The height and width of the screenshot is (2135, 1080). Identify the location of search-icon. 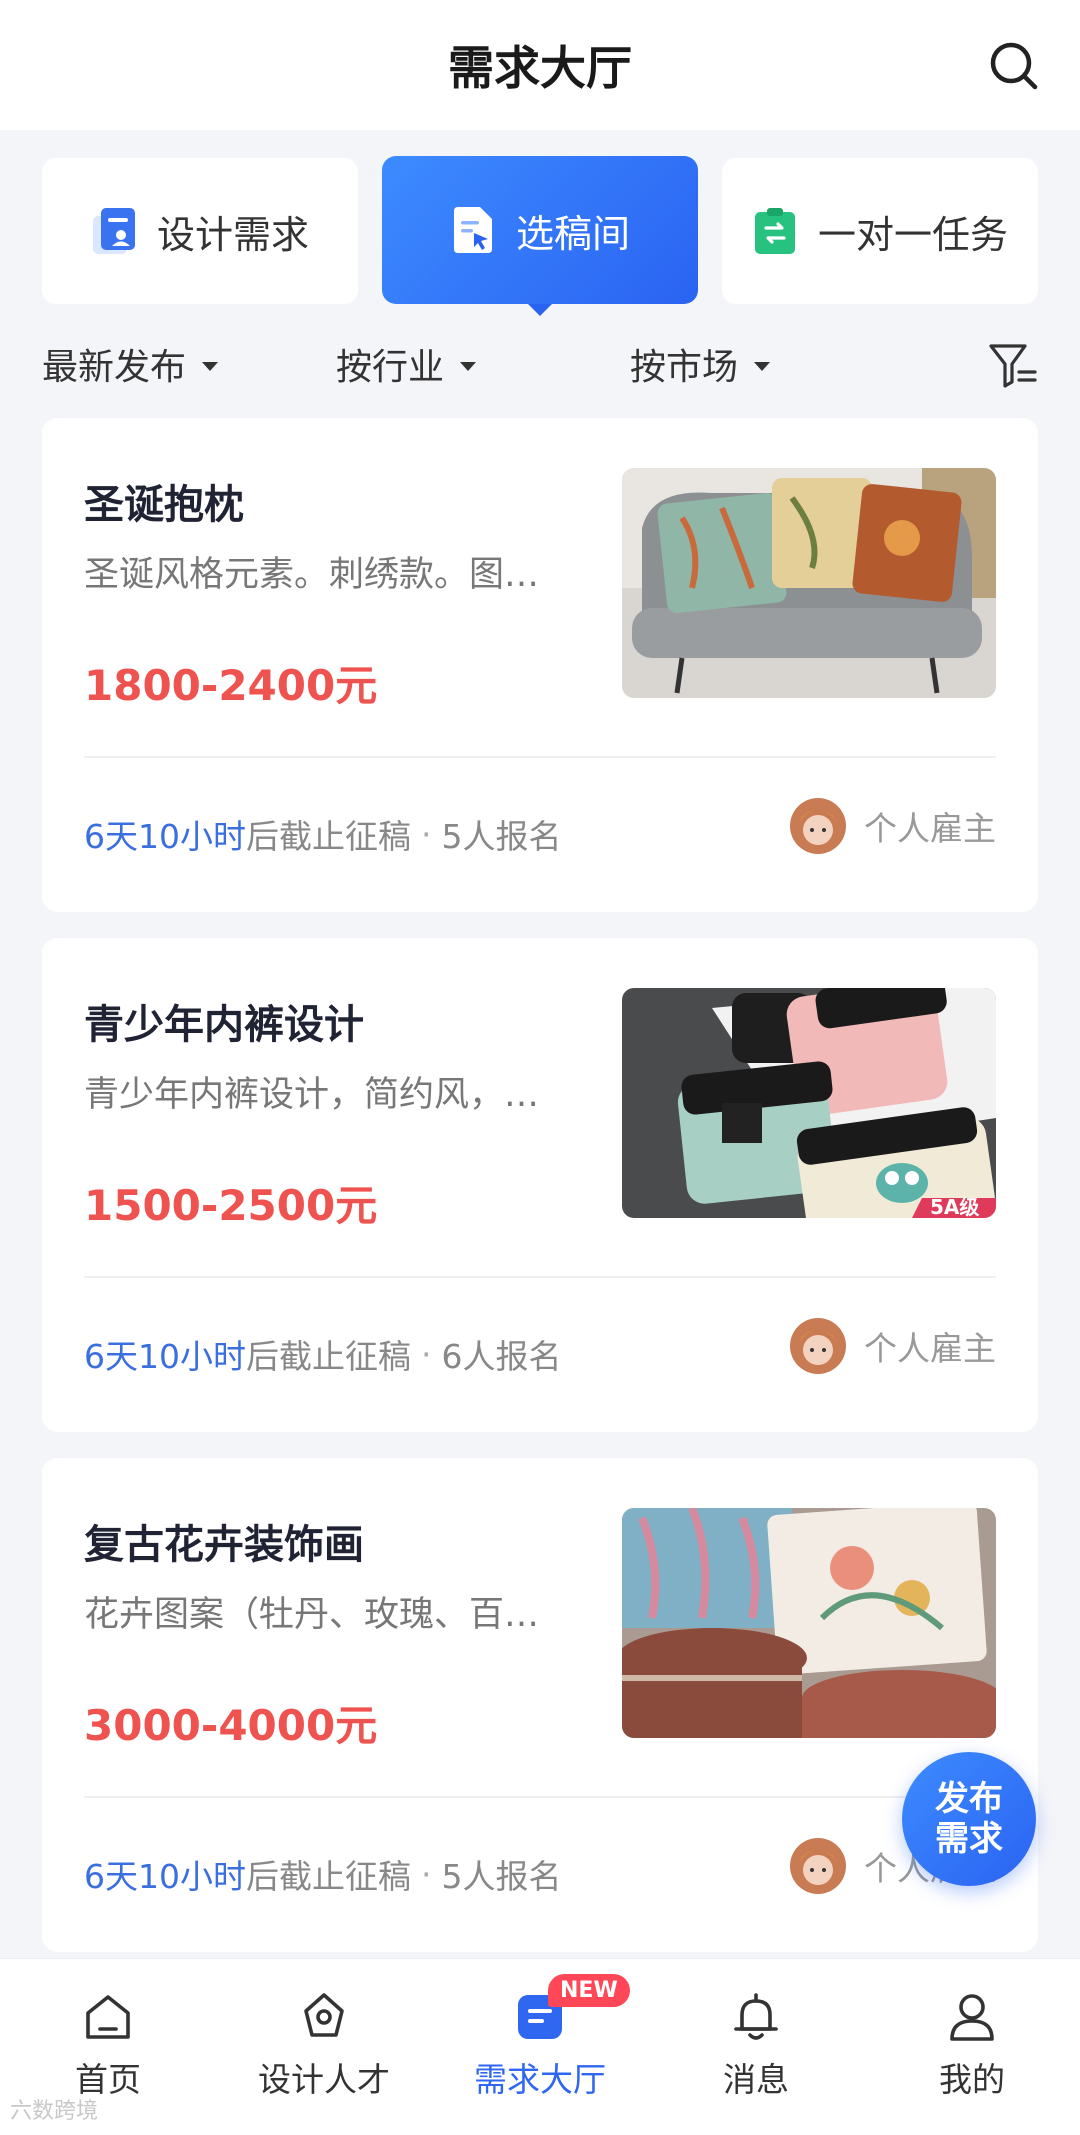
(1014, 66).